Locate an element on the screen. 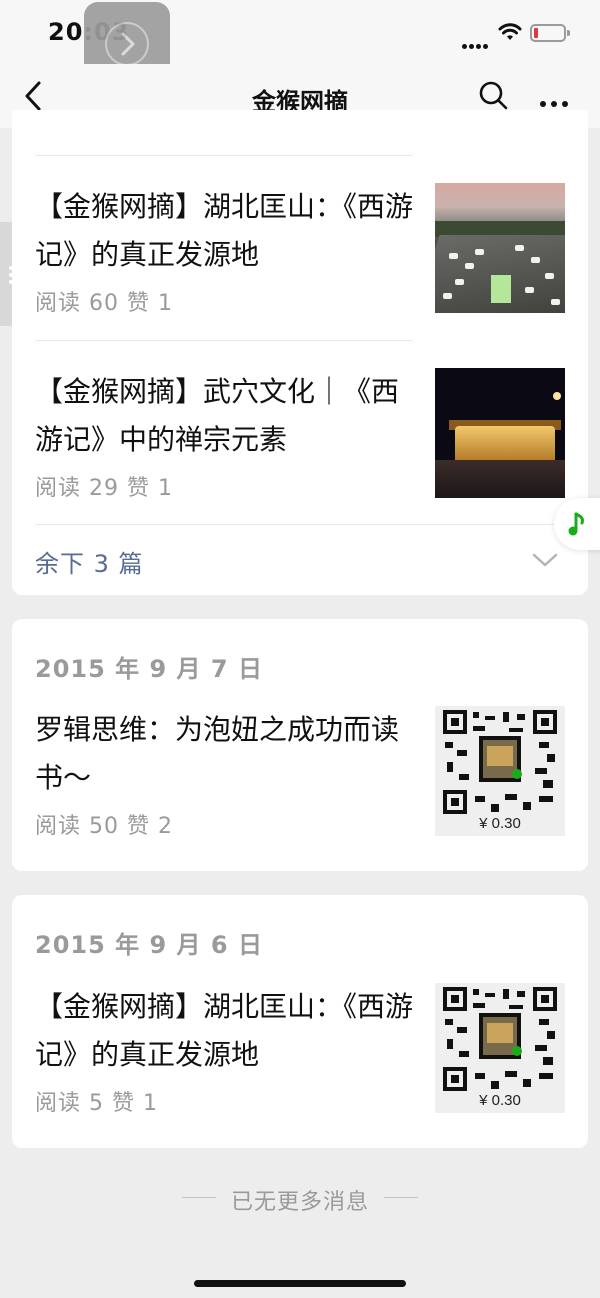 This screenshot has width=600, height=1298. message-date: 2015 年 9 月 7 日 is located at coordinates (149, 669).